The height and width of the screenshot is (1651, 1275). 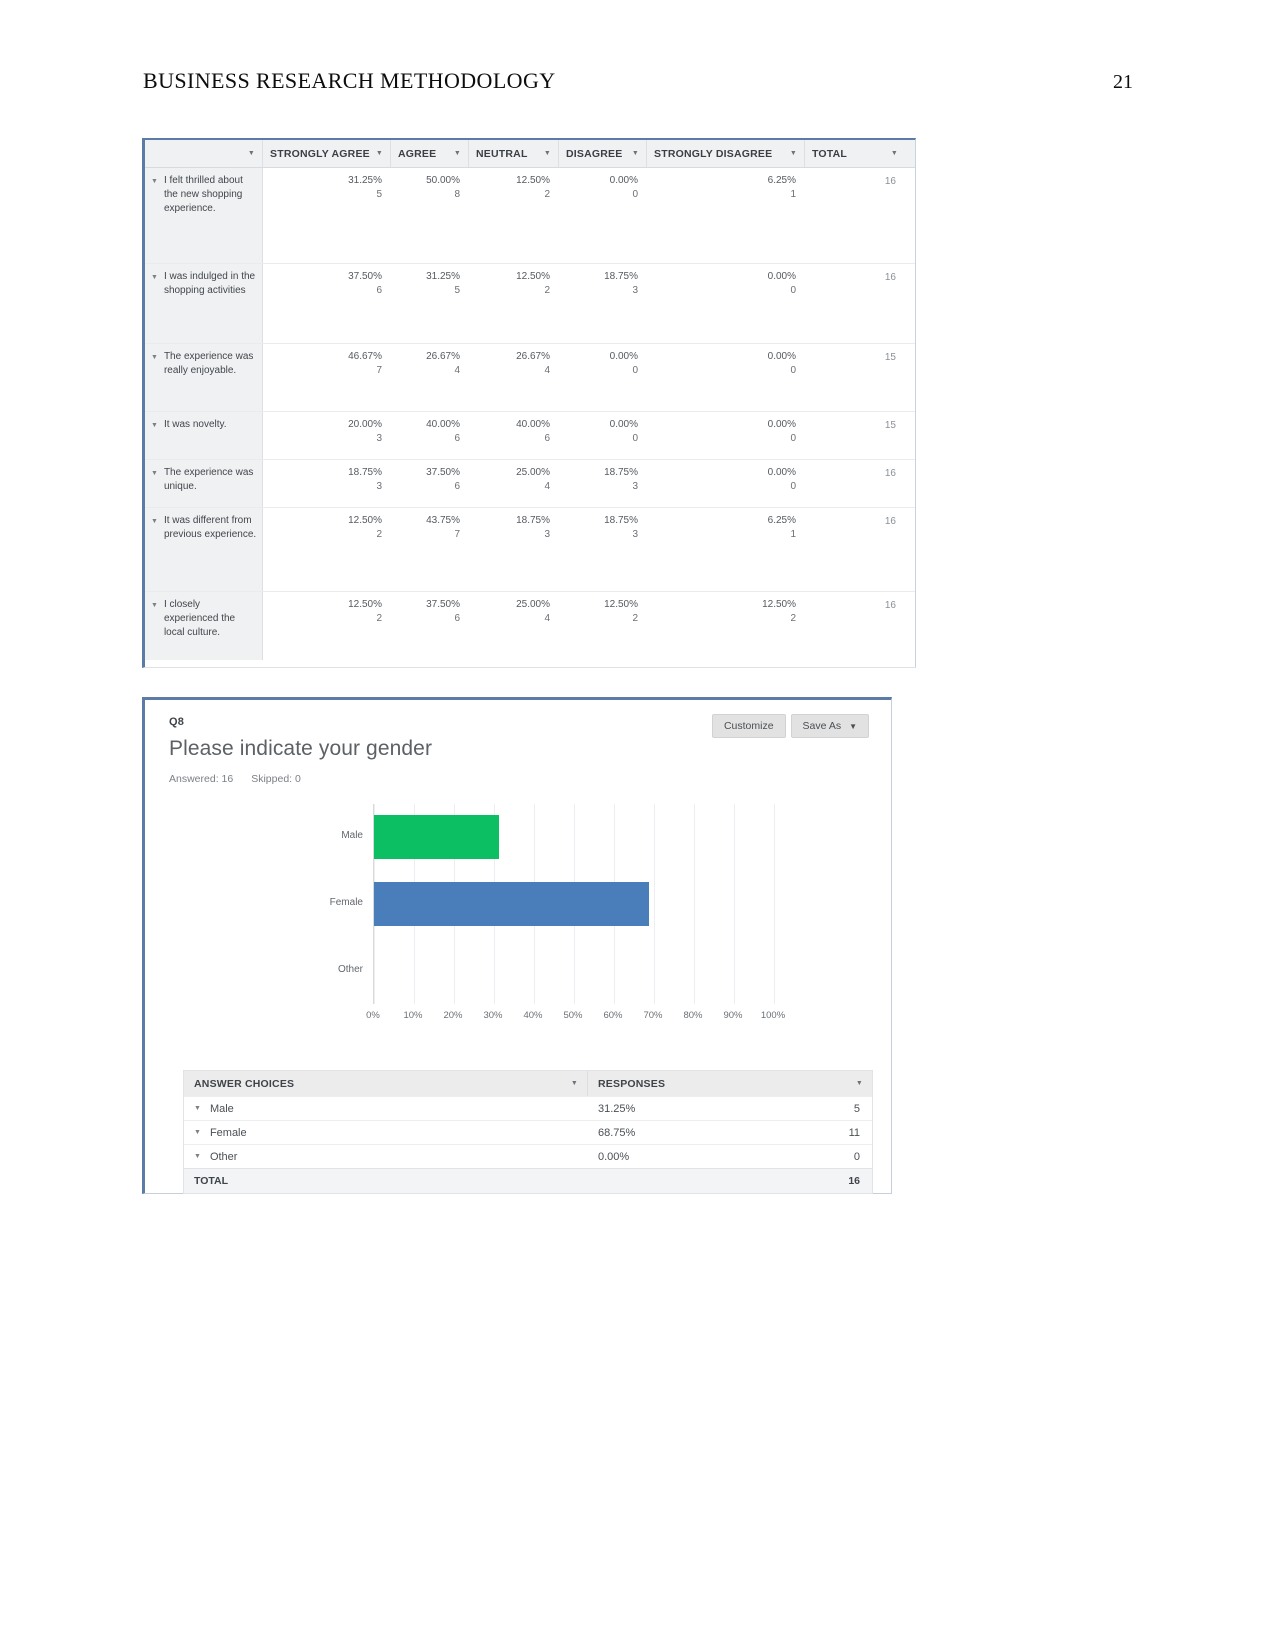 I want to click on cell-percent: 20.00%, so click(x=365, y=424).